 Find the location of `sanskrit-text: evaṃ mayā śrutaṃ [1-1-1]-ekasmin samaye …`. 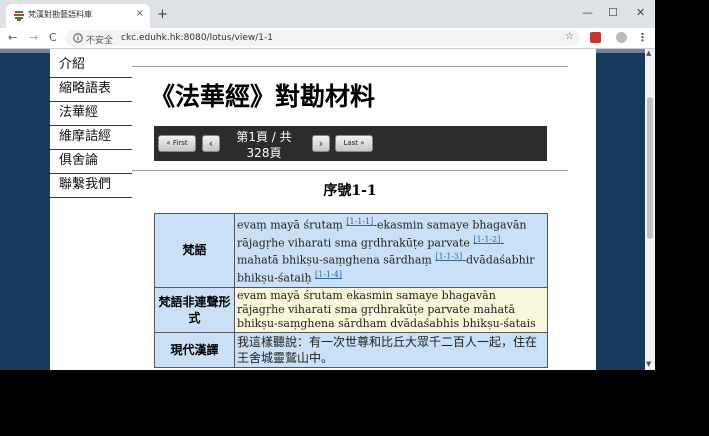

sanskrit-text: evaṃ mayā śrutaṃ [1-1-1]-ekasmin samaye … is located at coordinates (391, 250).